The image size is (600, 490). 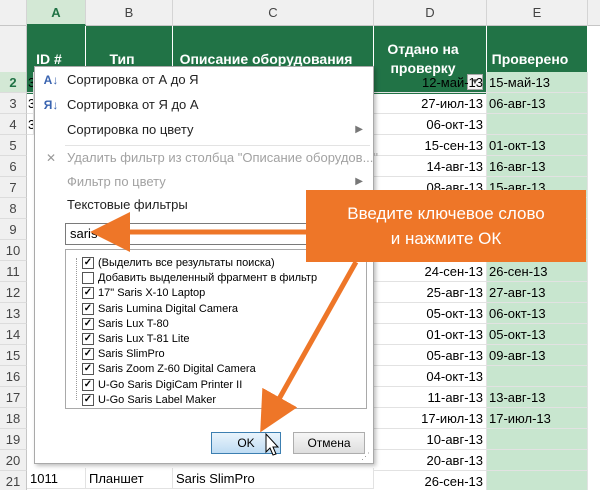 I want to click on filter-list-item-label: Saris Lux T-80, so click(x=133, y=323).